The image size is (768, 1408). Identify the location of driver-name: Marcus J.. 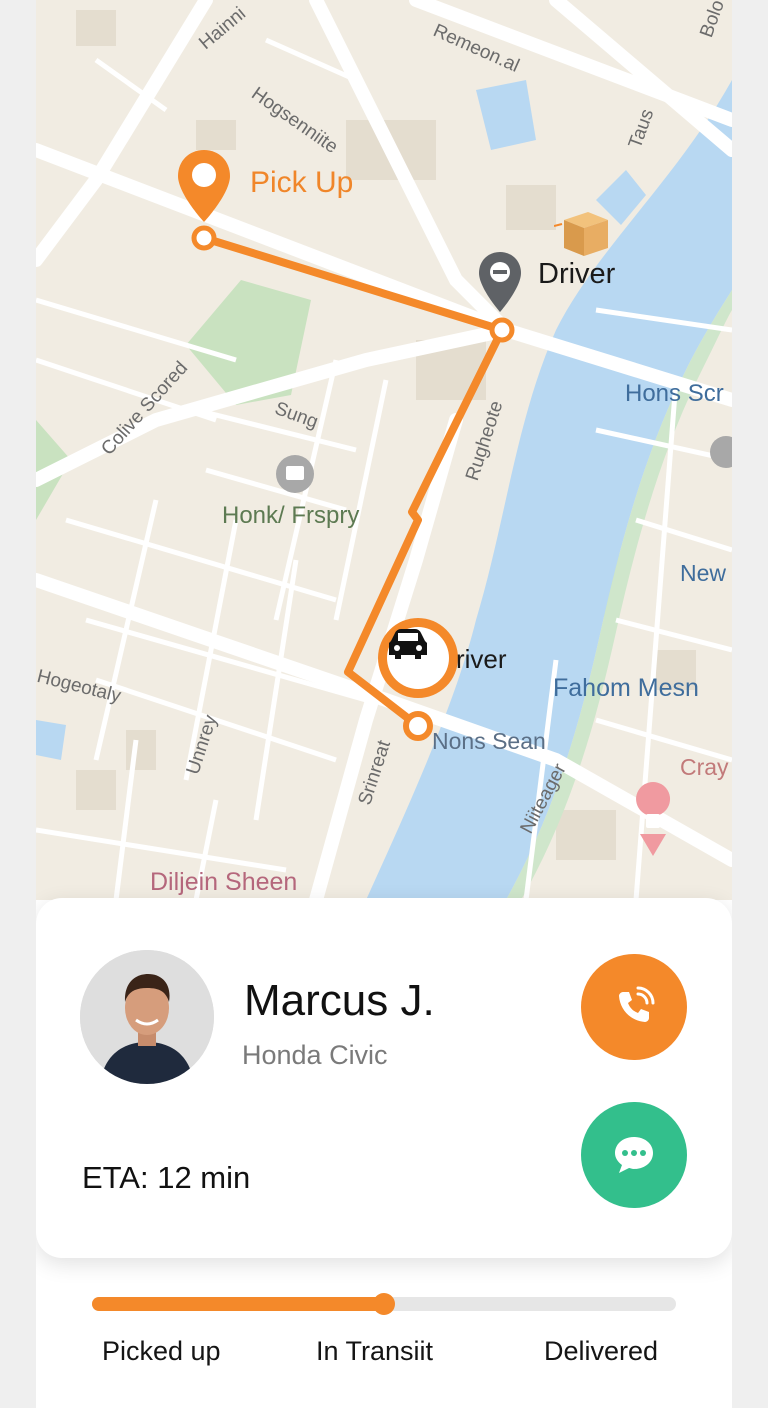
(339, 1000).